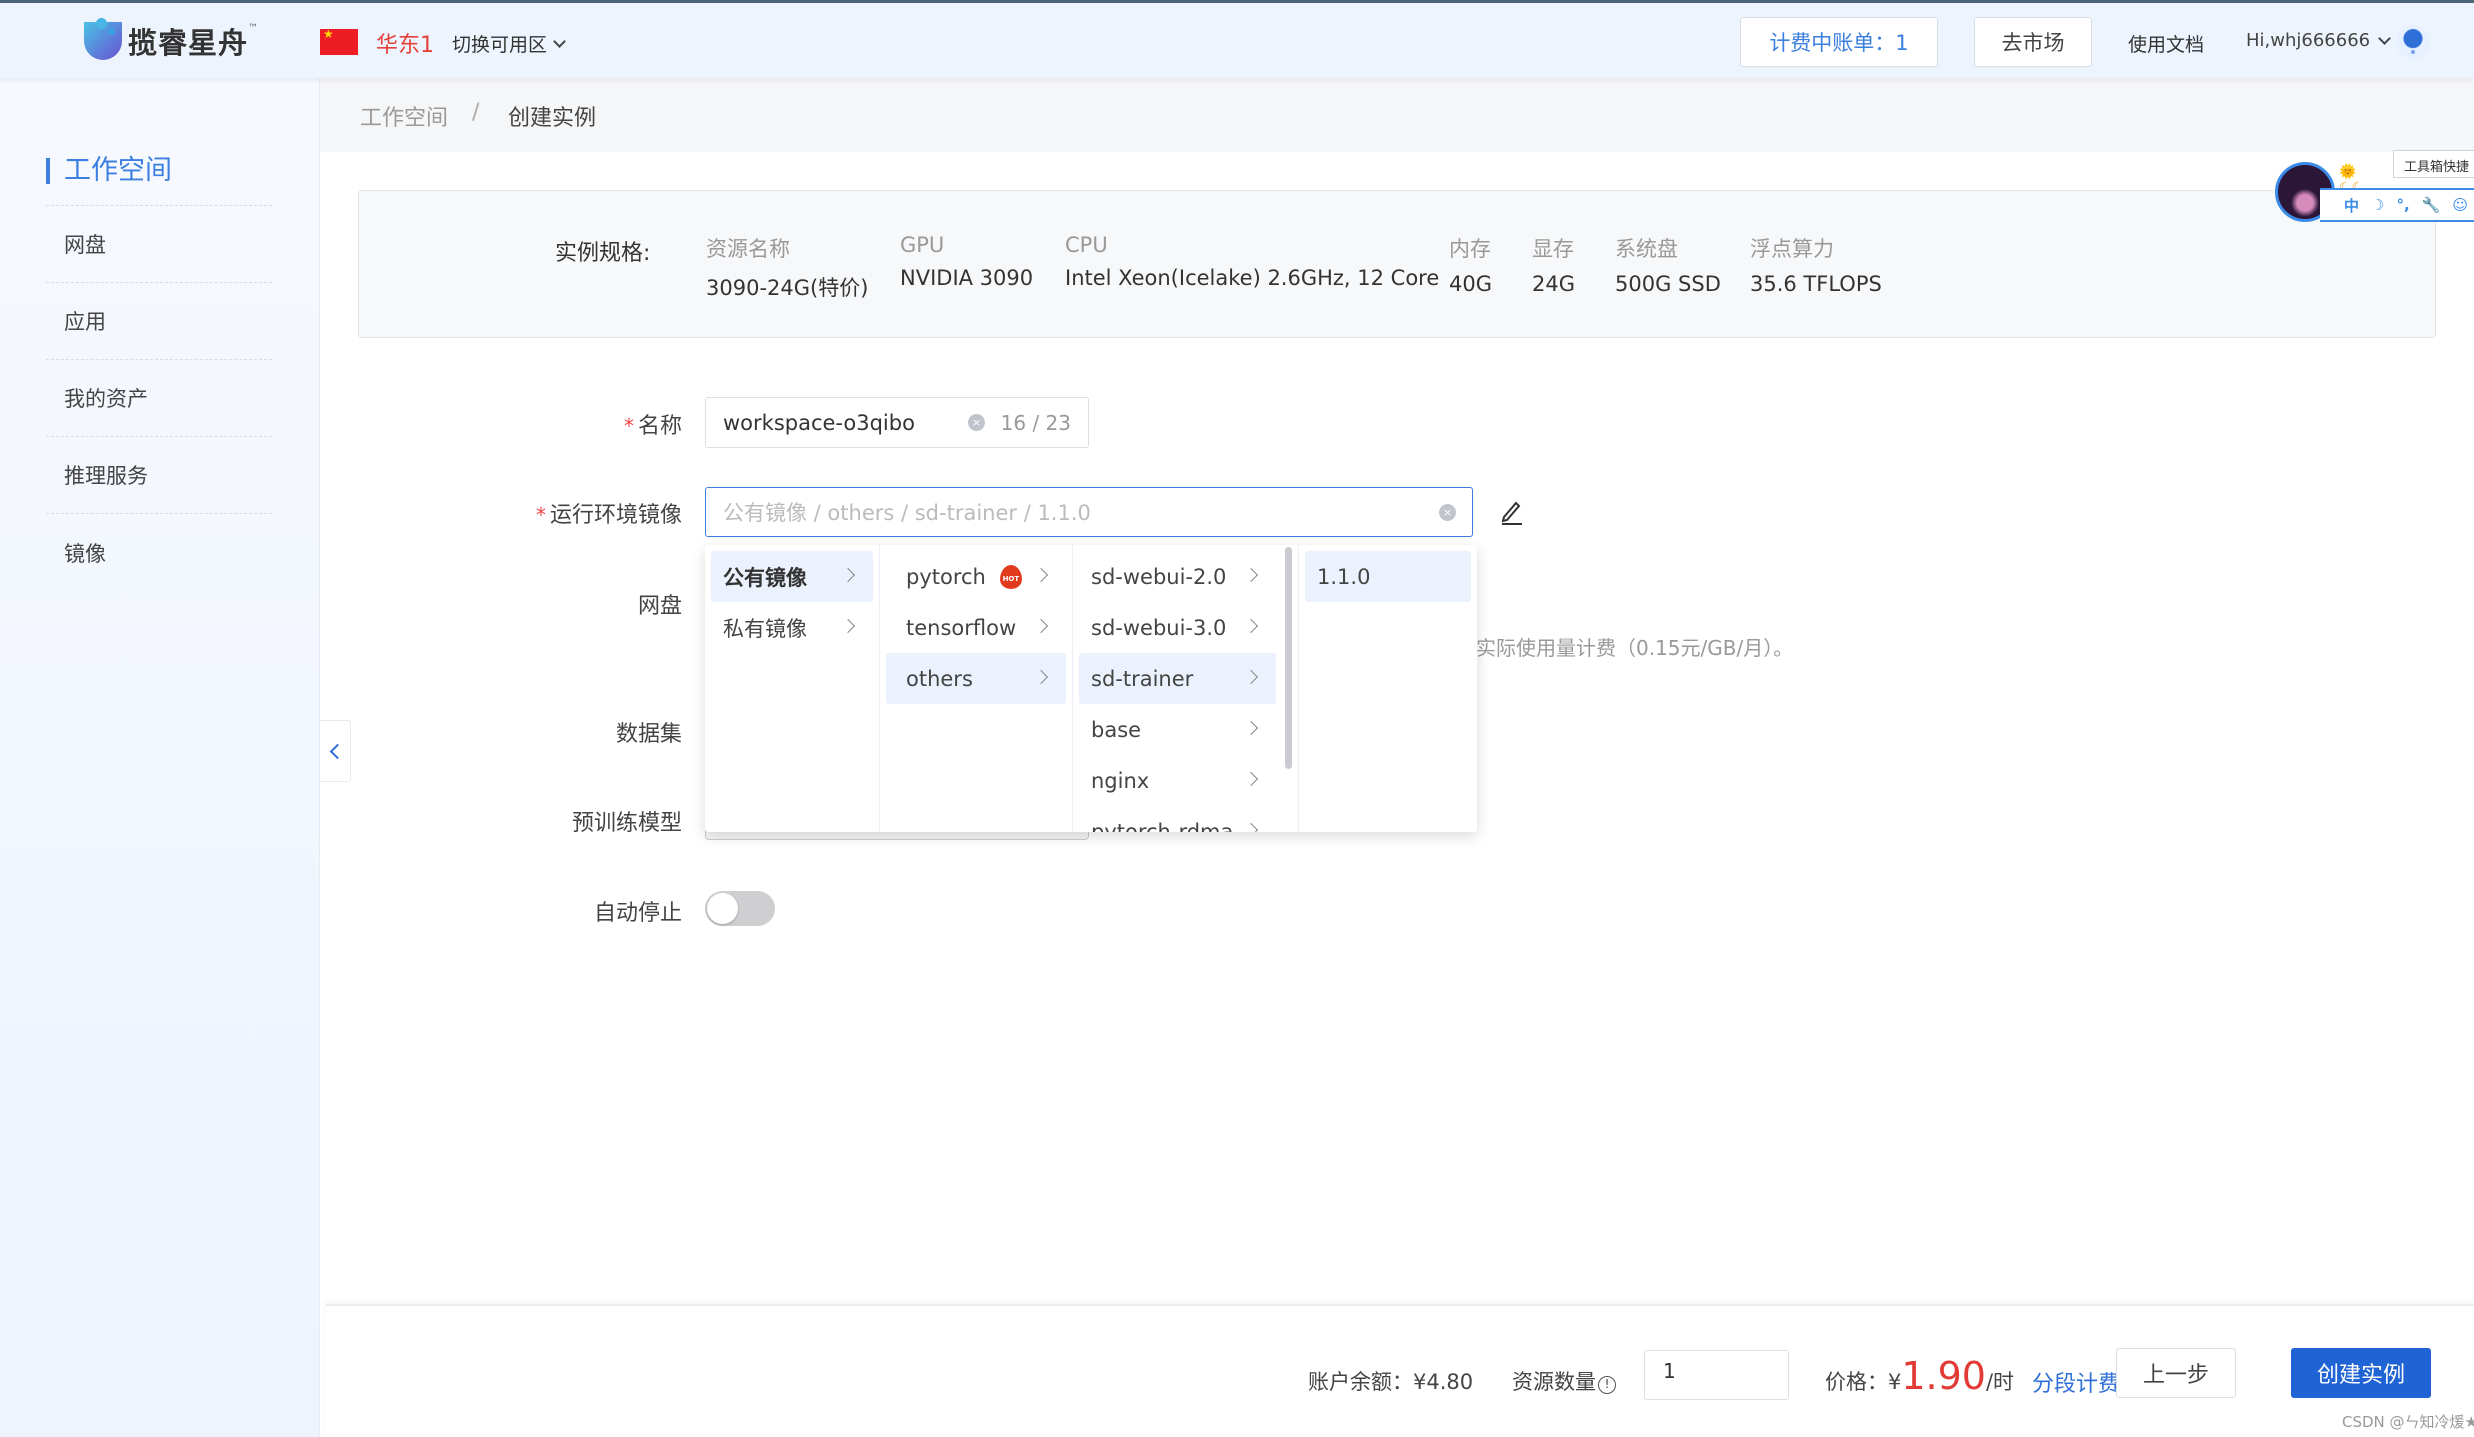 This screenshot has height=1437, width=2474. What do you see at coordinates (1668, 264) in the screenshot?
I see `spec-system-disk: 系统盘 500G SSD` at bounding box center [1668, 264].